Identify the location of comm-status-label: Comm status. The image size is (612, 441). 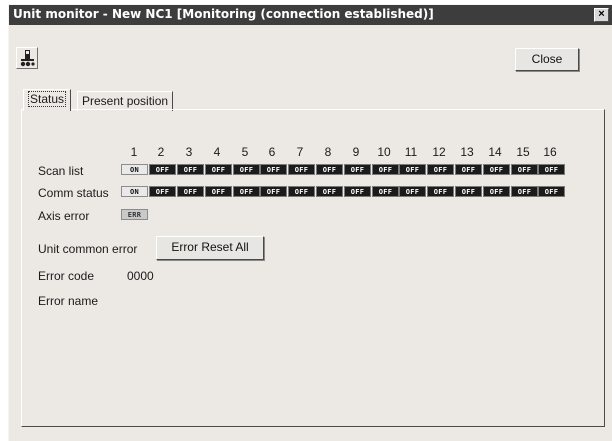
(73, 193).